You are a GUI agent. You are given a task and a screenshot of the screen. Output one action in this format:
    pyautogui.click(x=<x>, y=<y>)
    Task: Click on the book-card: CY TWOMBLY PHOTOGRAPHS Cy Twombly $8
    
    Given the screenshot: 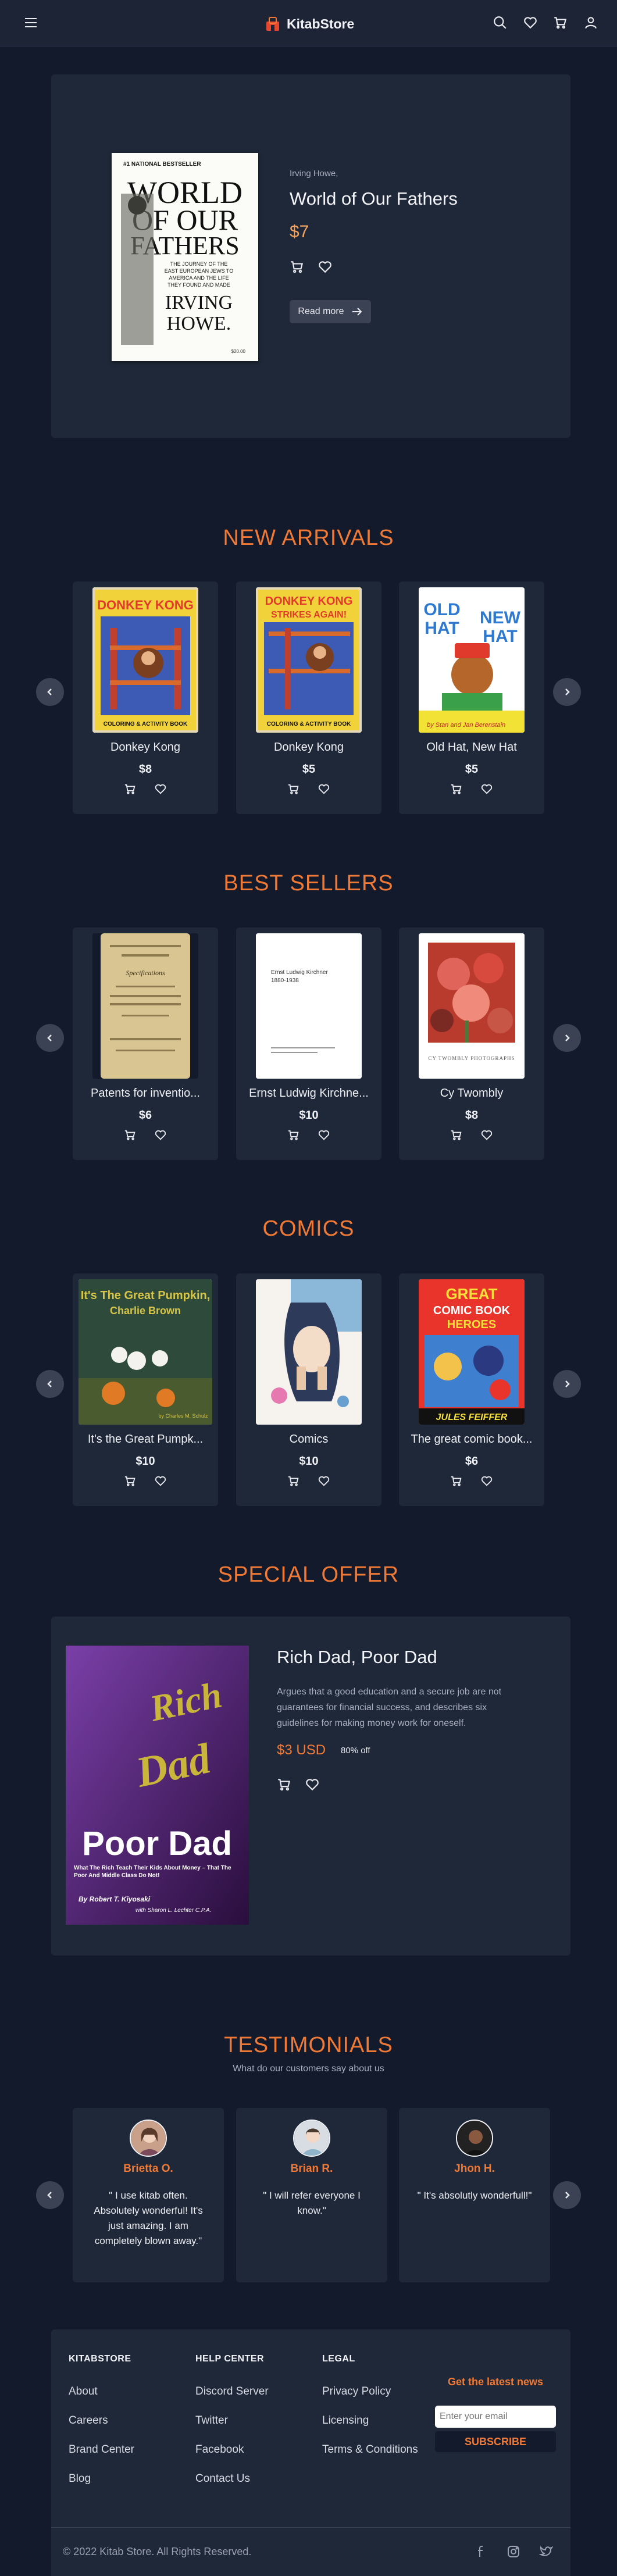 What is the action you would take?
    pyautogui.click(x=472, y=1044)
    